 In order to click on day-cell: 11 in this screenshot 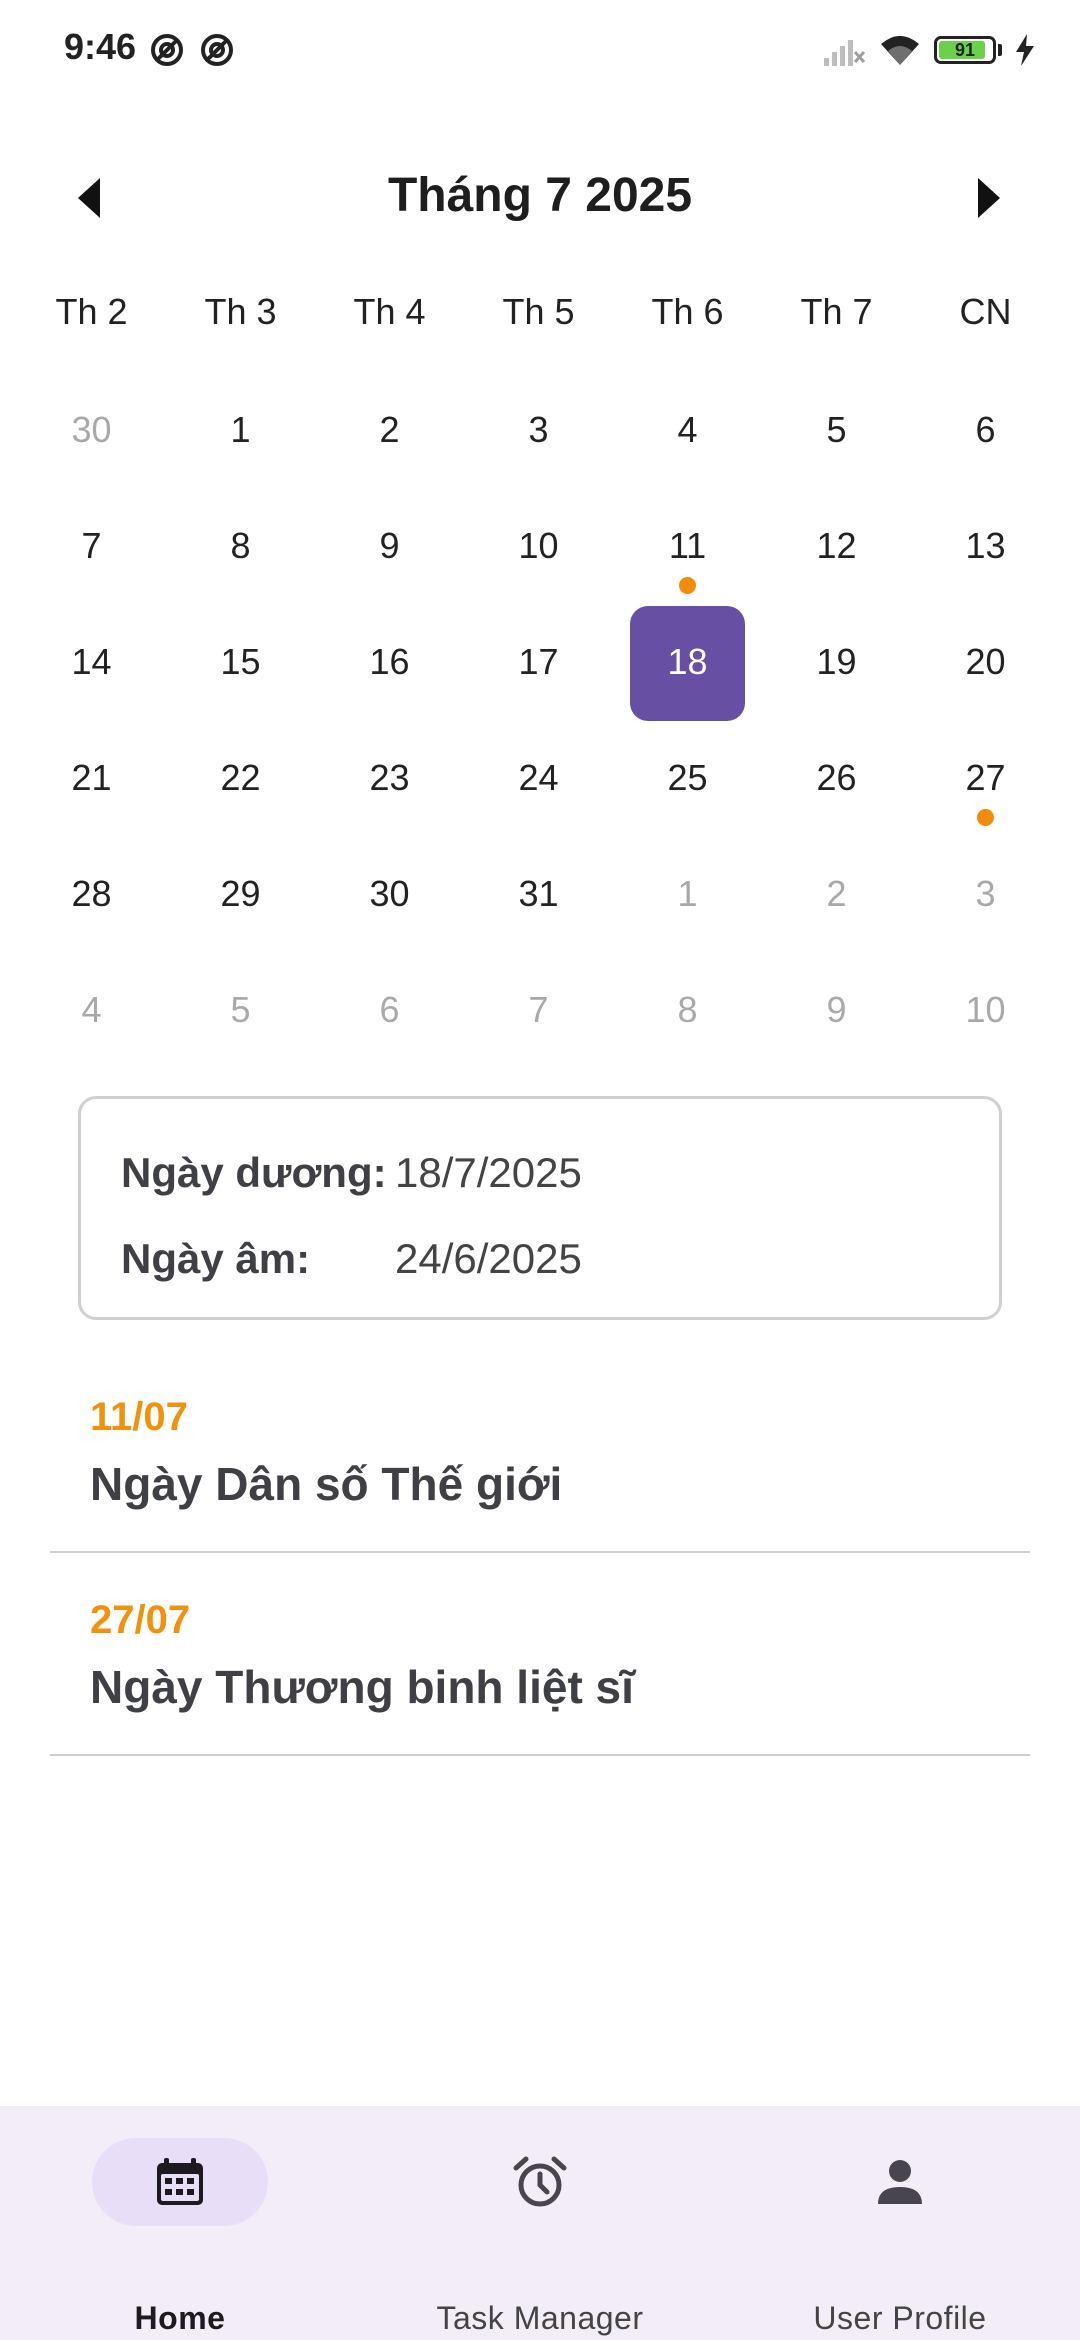, I will do `click(687, 546)`.